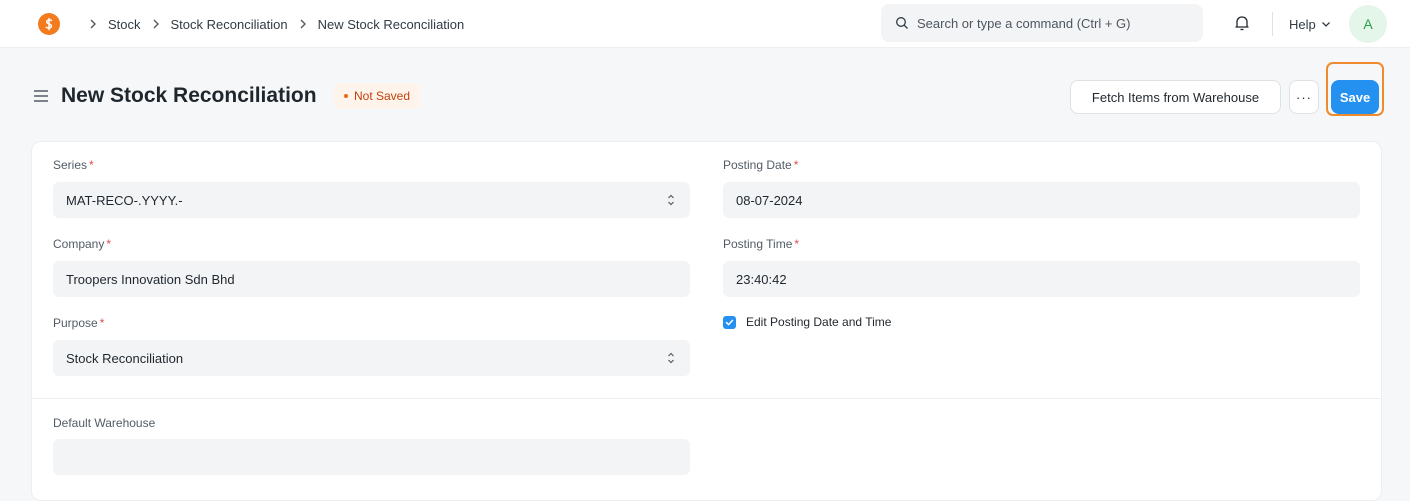 The height and width of the screenshot is (501, 1410). I want to click on help-label: Help, so click(1302, 24).